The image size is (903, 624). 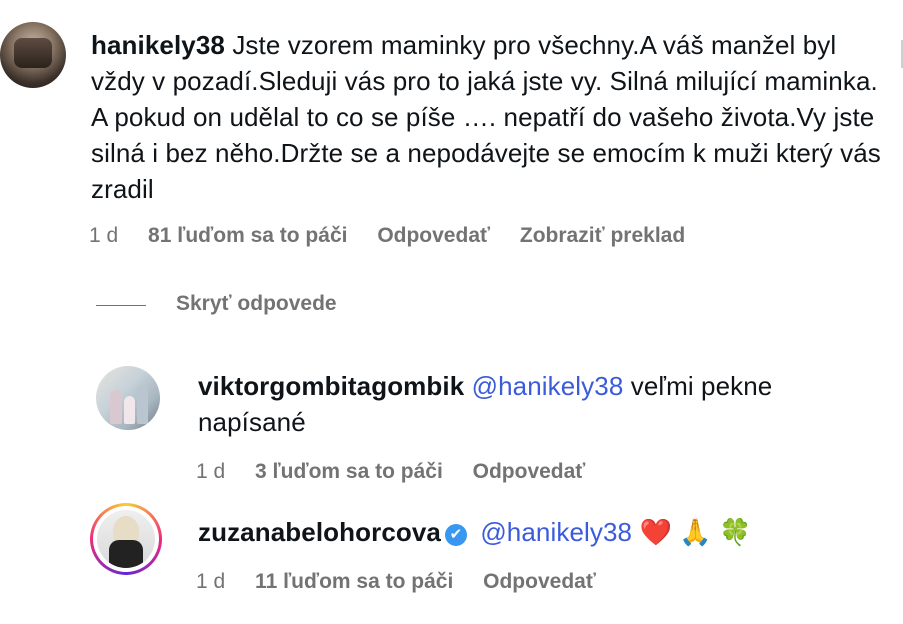 What do you see at coordinates (602, 235) in the screenshot?
I see `translate-button: Zobraziť preklad` at bounding box center [602, 235].